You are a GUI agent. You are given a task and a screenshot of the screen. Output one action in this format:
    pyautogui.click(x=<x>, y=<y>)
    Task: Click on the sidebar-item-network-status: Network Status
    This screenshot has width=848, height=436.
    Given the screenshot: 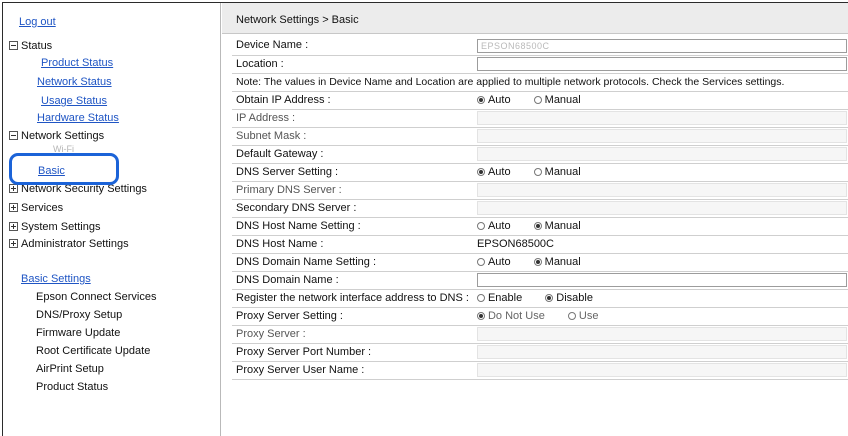 What is the action you would take?
    pyautogui.click(x=74, y=82)
    